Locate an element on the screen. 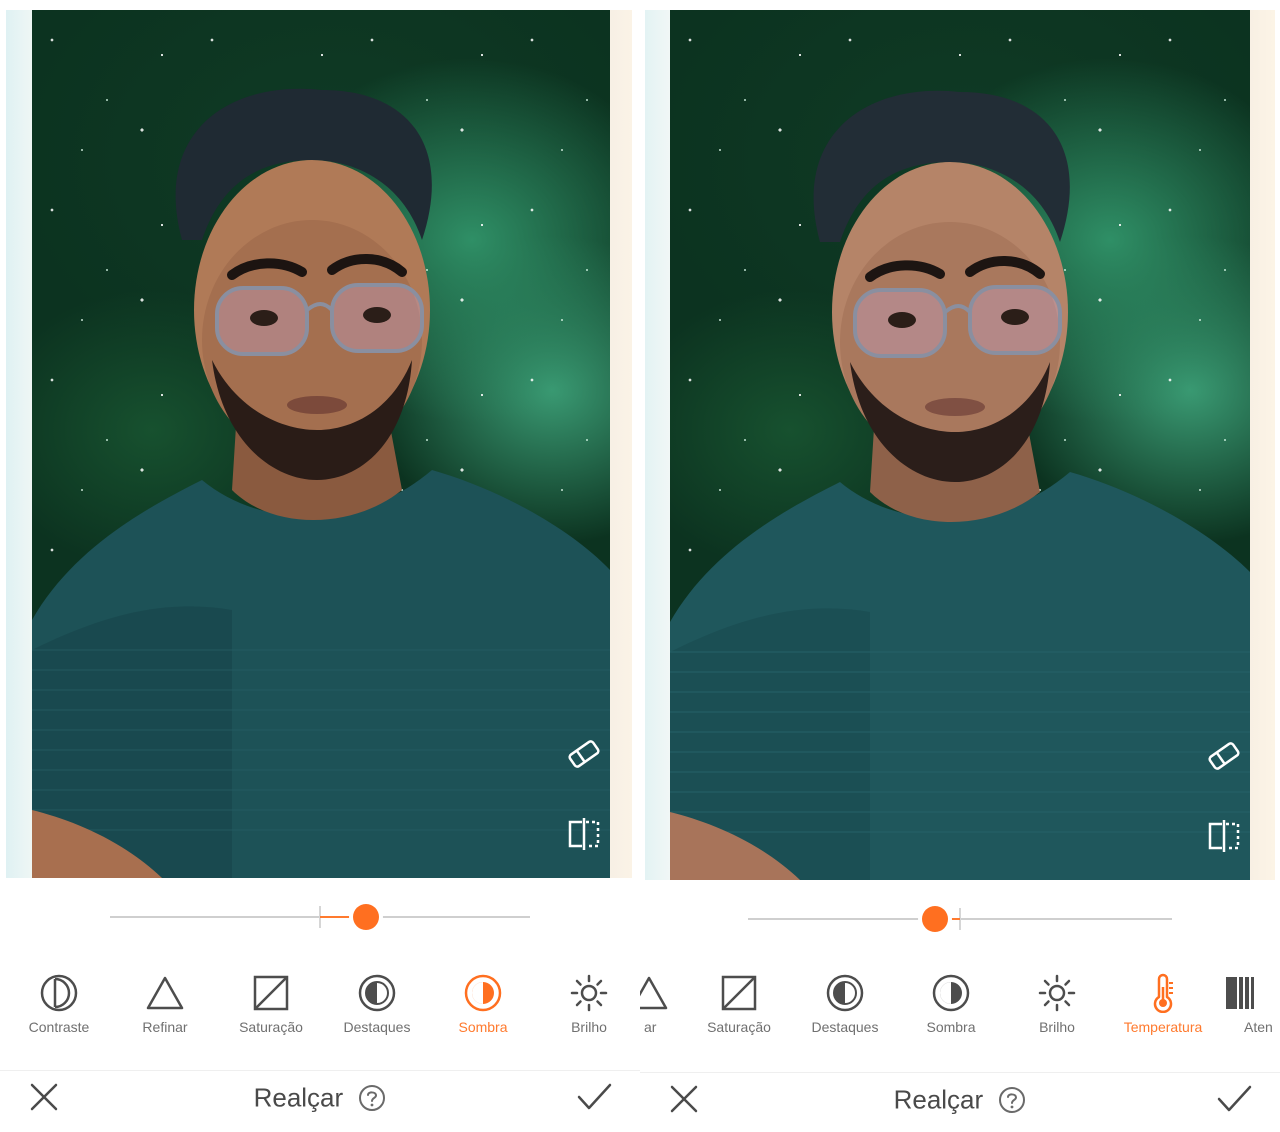 Image resolution: width=1280 pixels, height=1132 pixels. tool-temperatura: Temperatura is located at coordinates (1163, 1005).